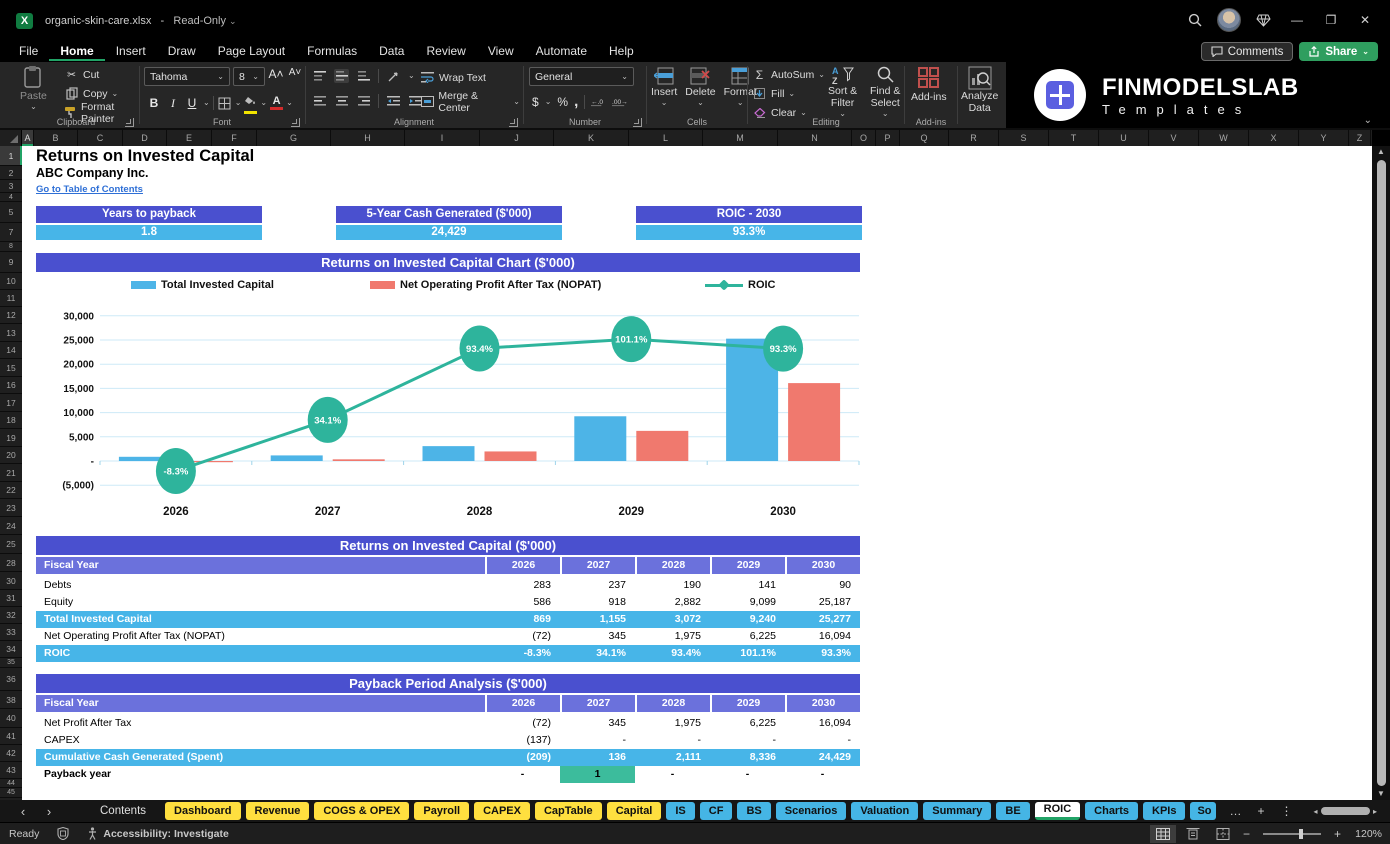 This screenshot has width=1390, height=844. I want to click on decrease-font-icon: A˅, so click(295, 76).